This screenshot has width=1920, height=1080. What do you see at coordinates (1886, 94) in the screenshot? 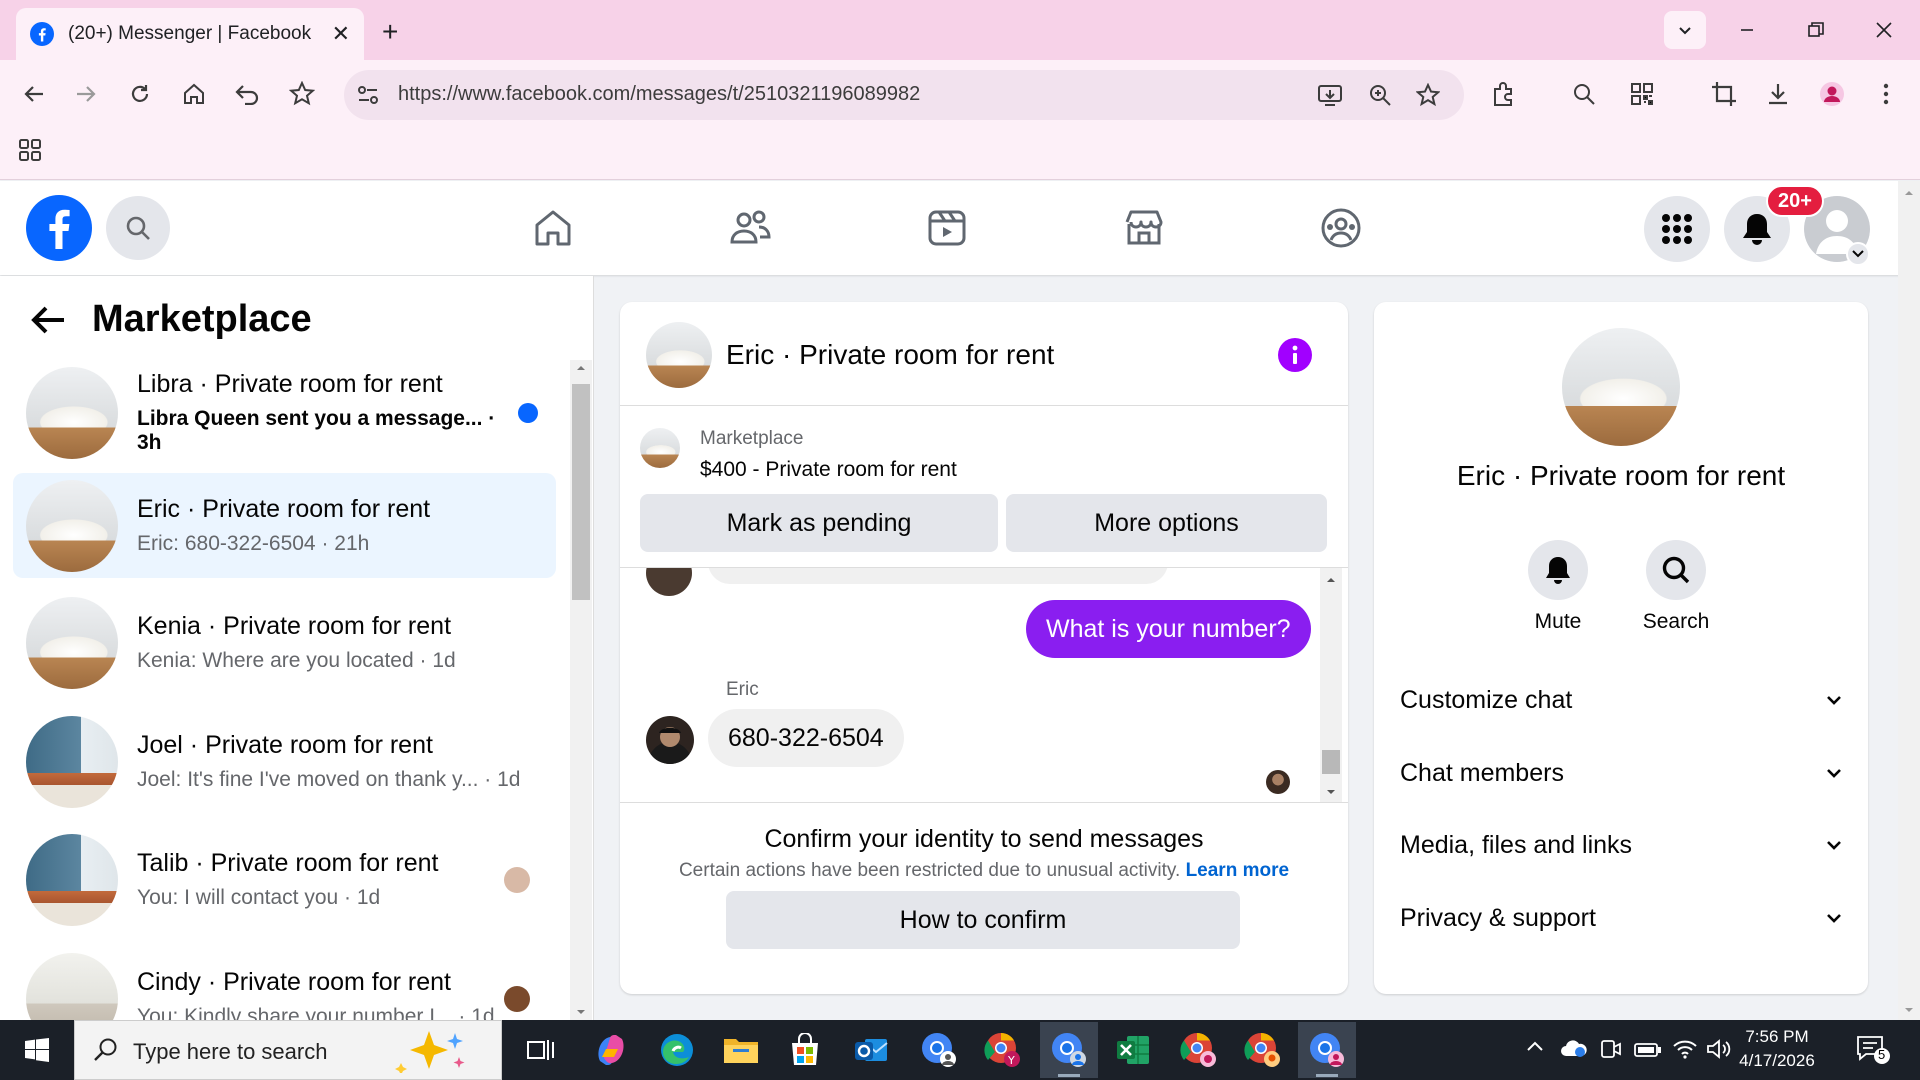
I see `menu-kebab-icon` at bounding box center [1886, 94].